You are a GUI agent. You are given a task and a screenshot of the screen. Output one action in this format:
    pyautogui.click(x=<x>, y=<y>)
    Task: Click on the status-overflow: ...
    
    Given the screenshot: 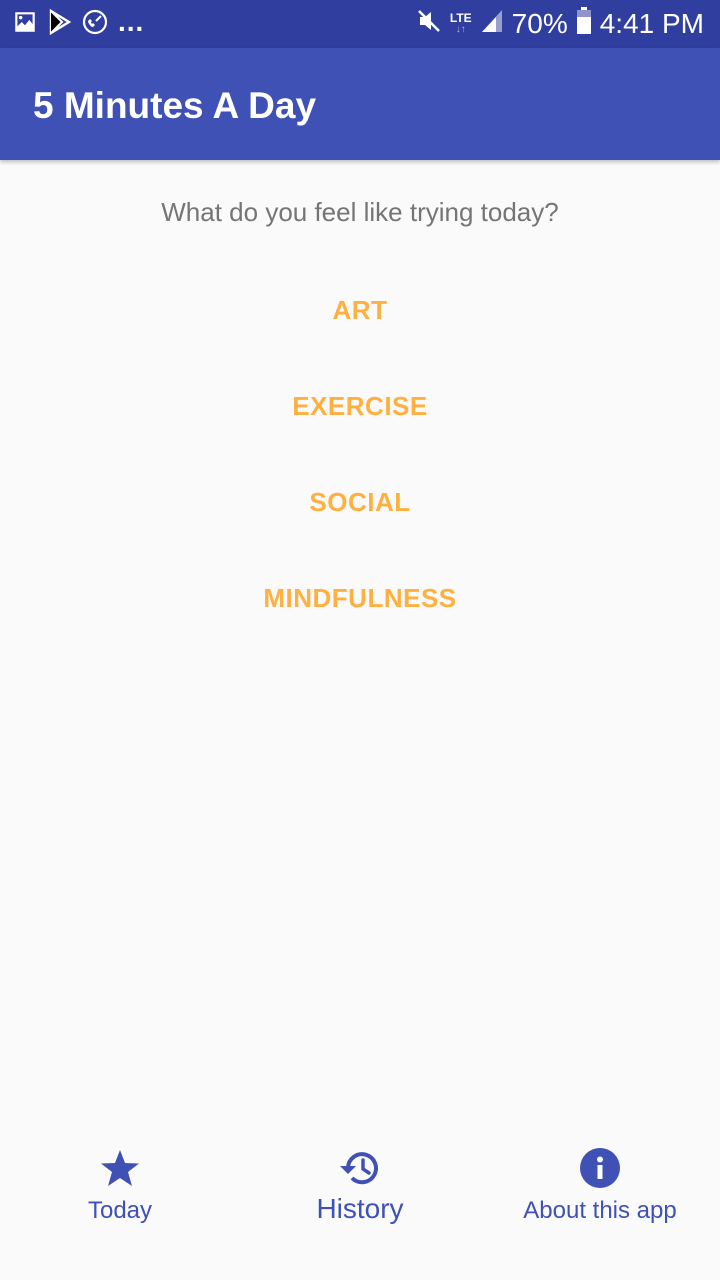 What is the action you would take?
    pyautogui.click(x=131, y=21)
    